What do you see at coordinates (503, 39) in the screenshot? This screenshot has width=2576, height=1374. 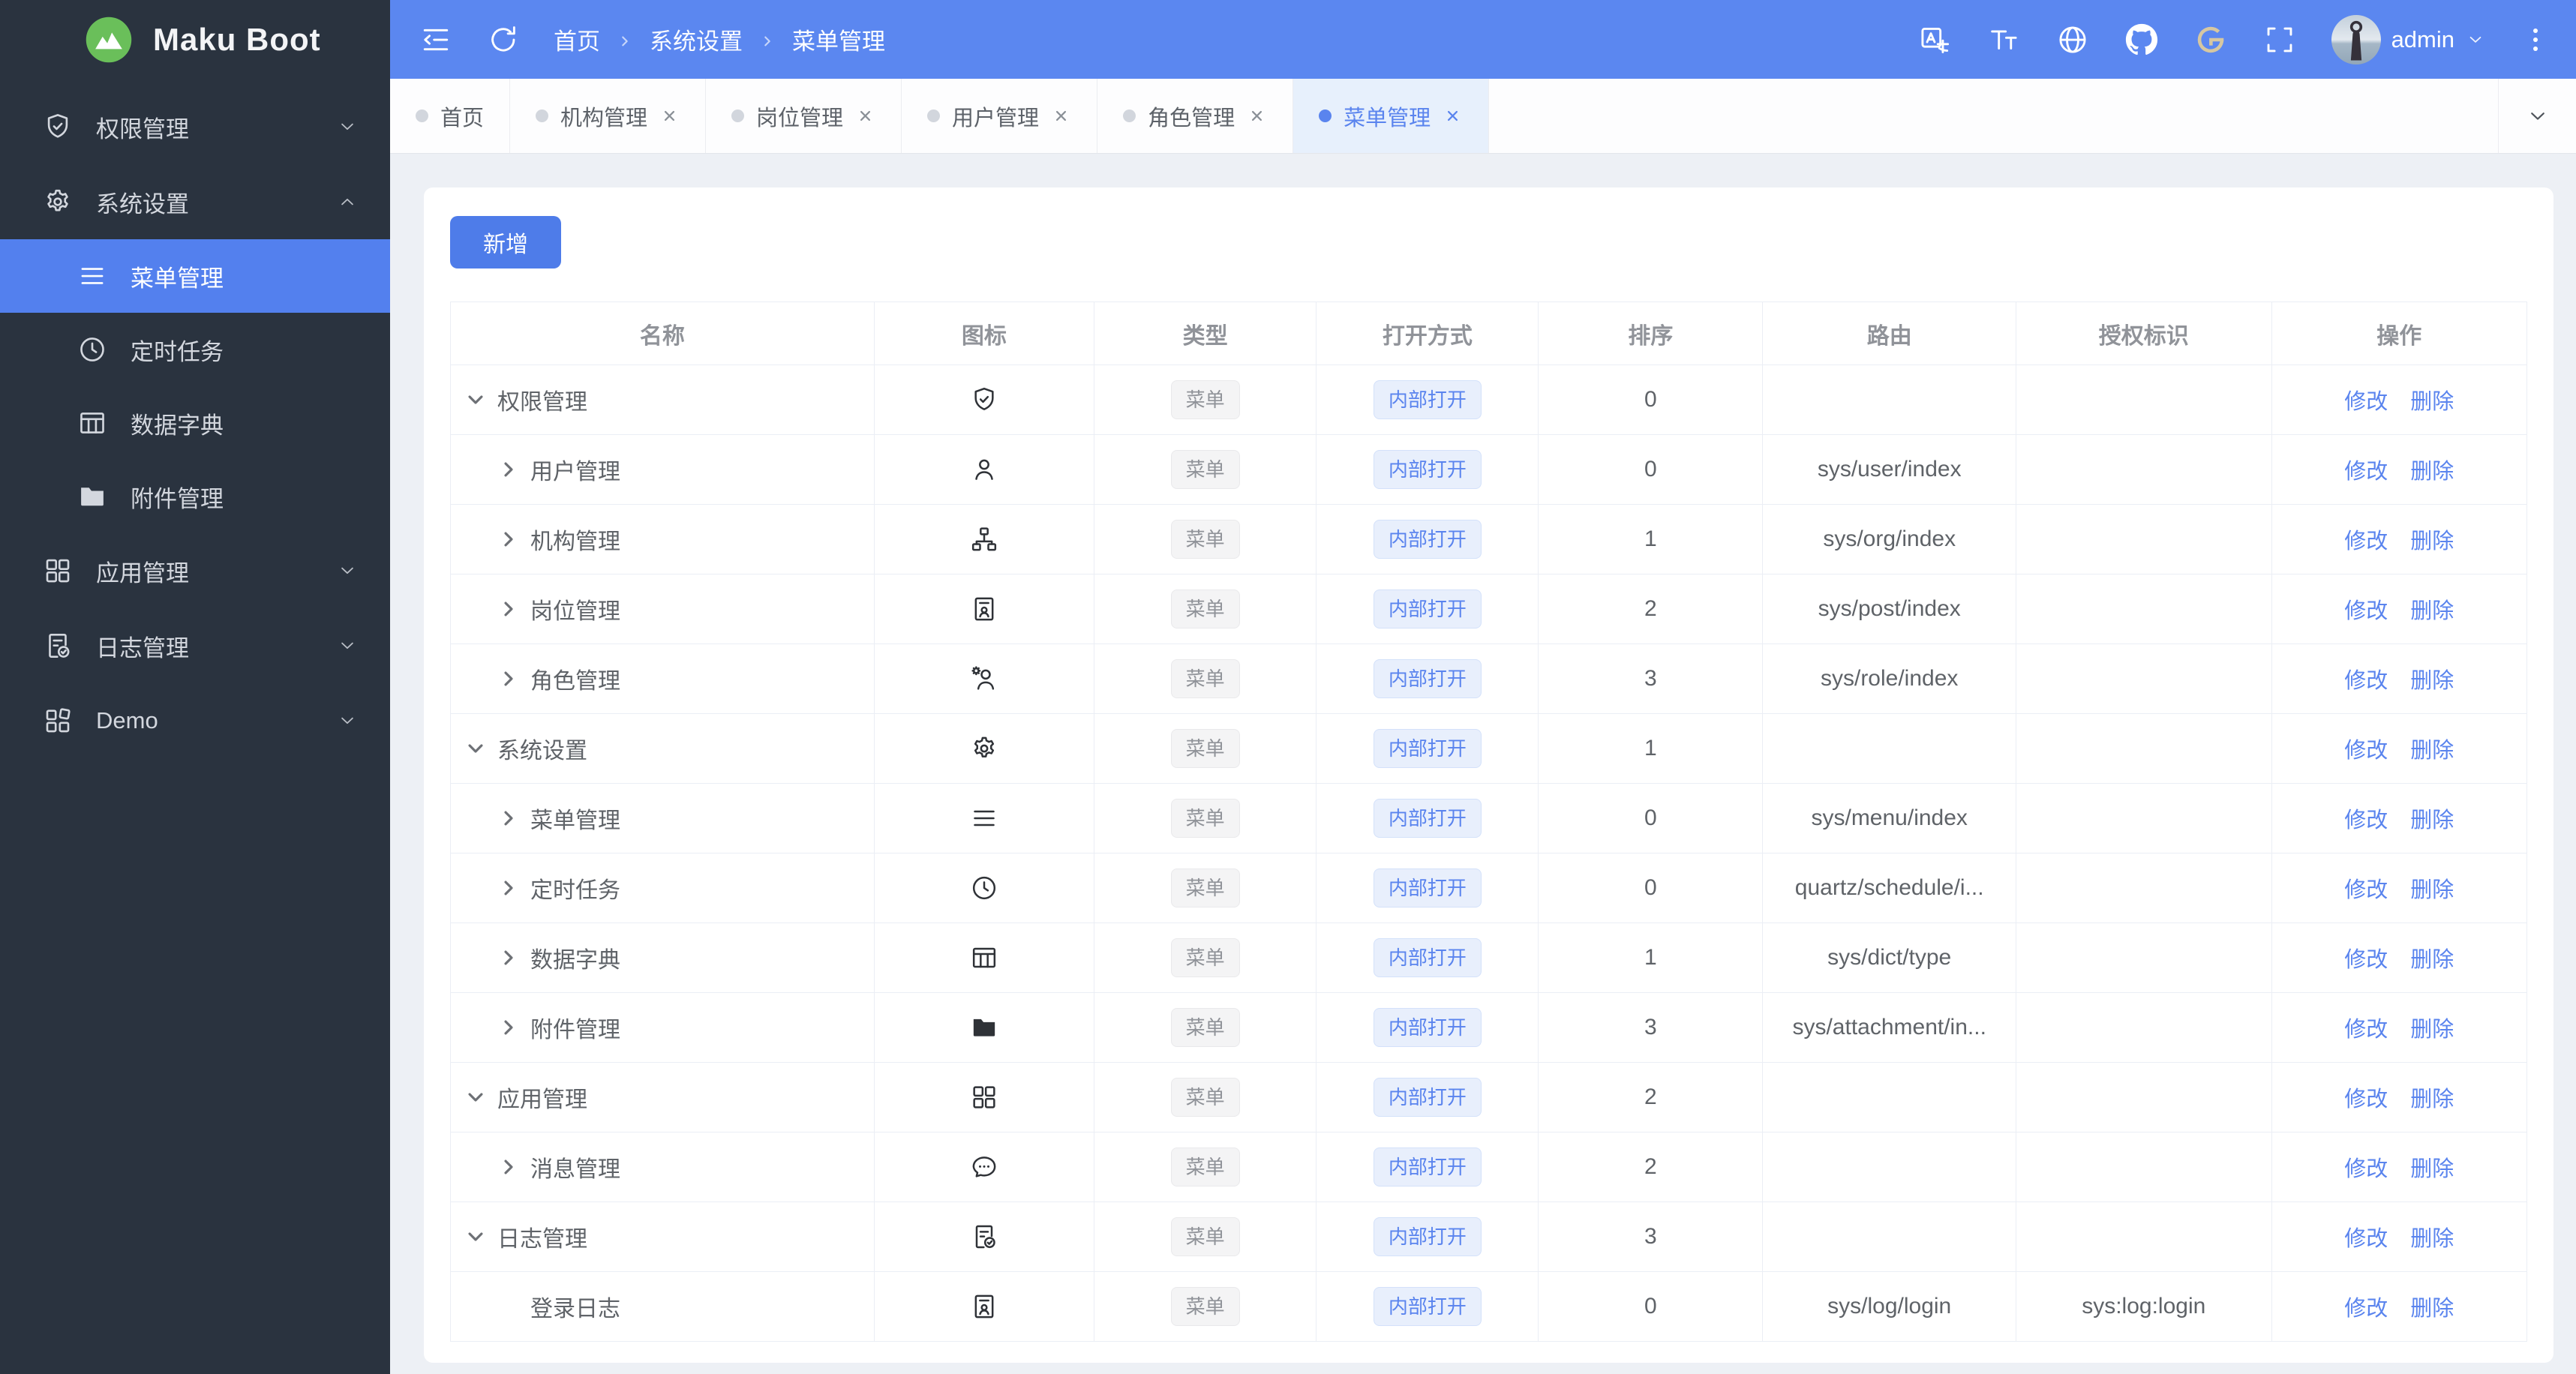 I see `refresh-icon` at bounding box center [503, 39].